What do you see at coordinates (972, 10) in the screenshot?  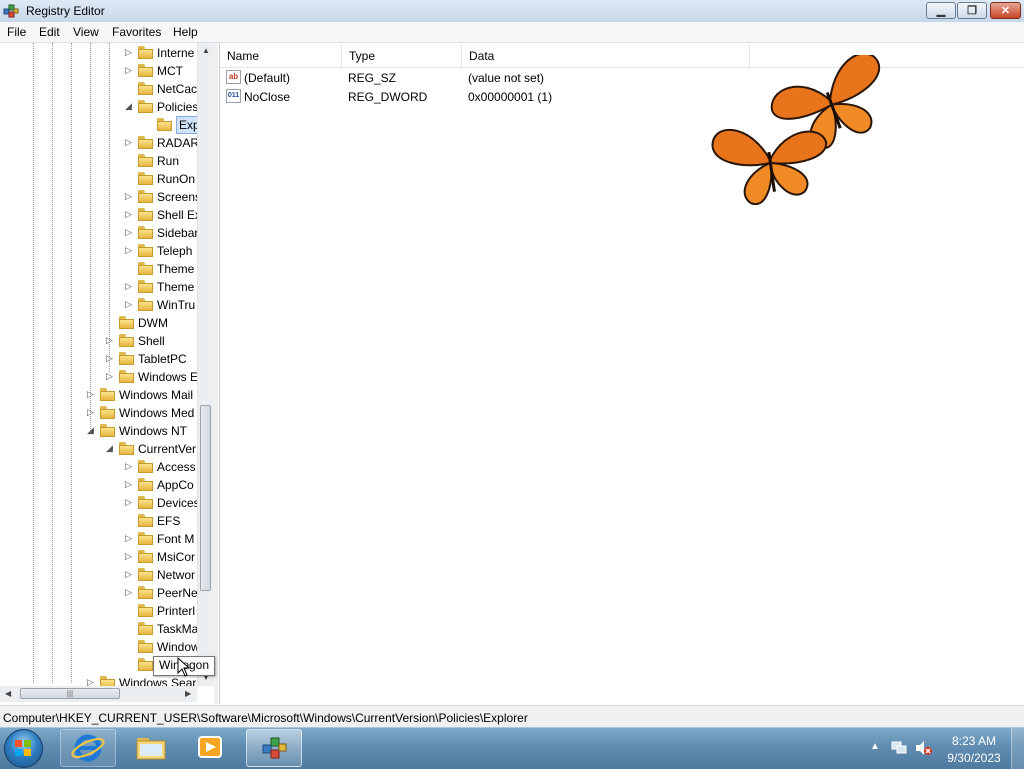 I see `restore-button: ❐` at bounding box center [972, 10].